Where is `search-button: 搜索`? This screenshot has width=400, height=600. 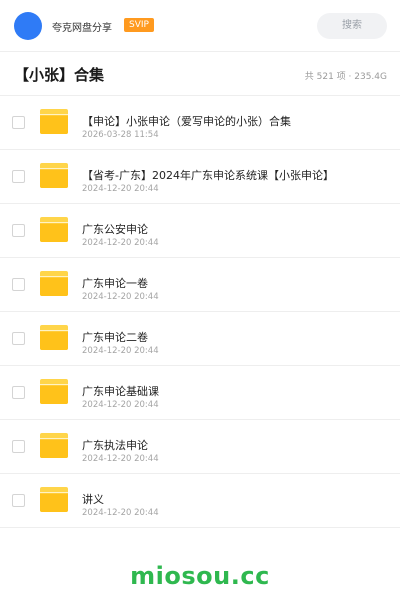
search-button: 搜索 is located at coordinates (352, 26).